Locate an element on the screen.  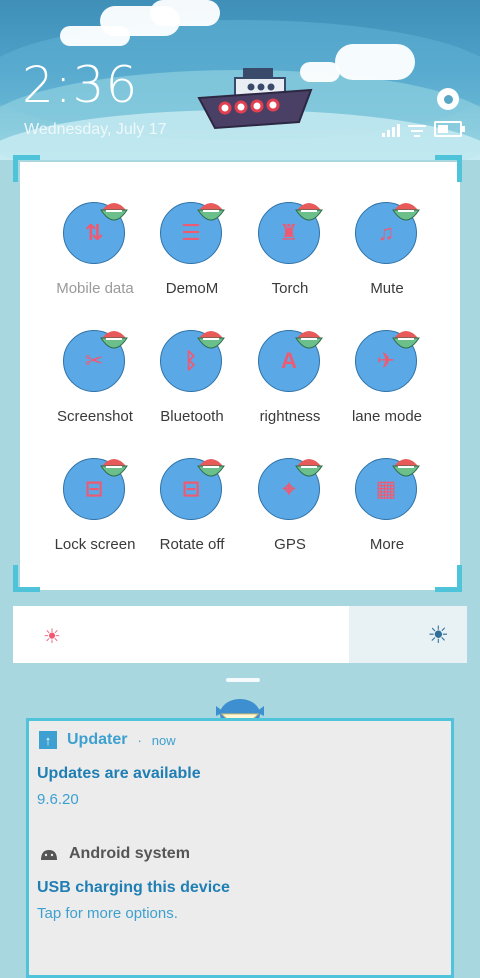
tile-label: More is located at coordinates (387, 544).